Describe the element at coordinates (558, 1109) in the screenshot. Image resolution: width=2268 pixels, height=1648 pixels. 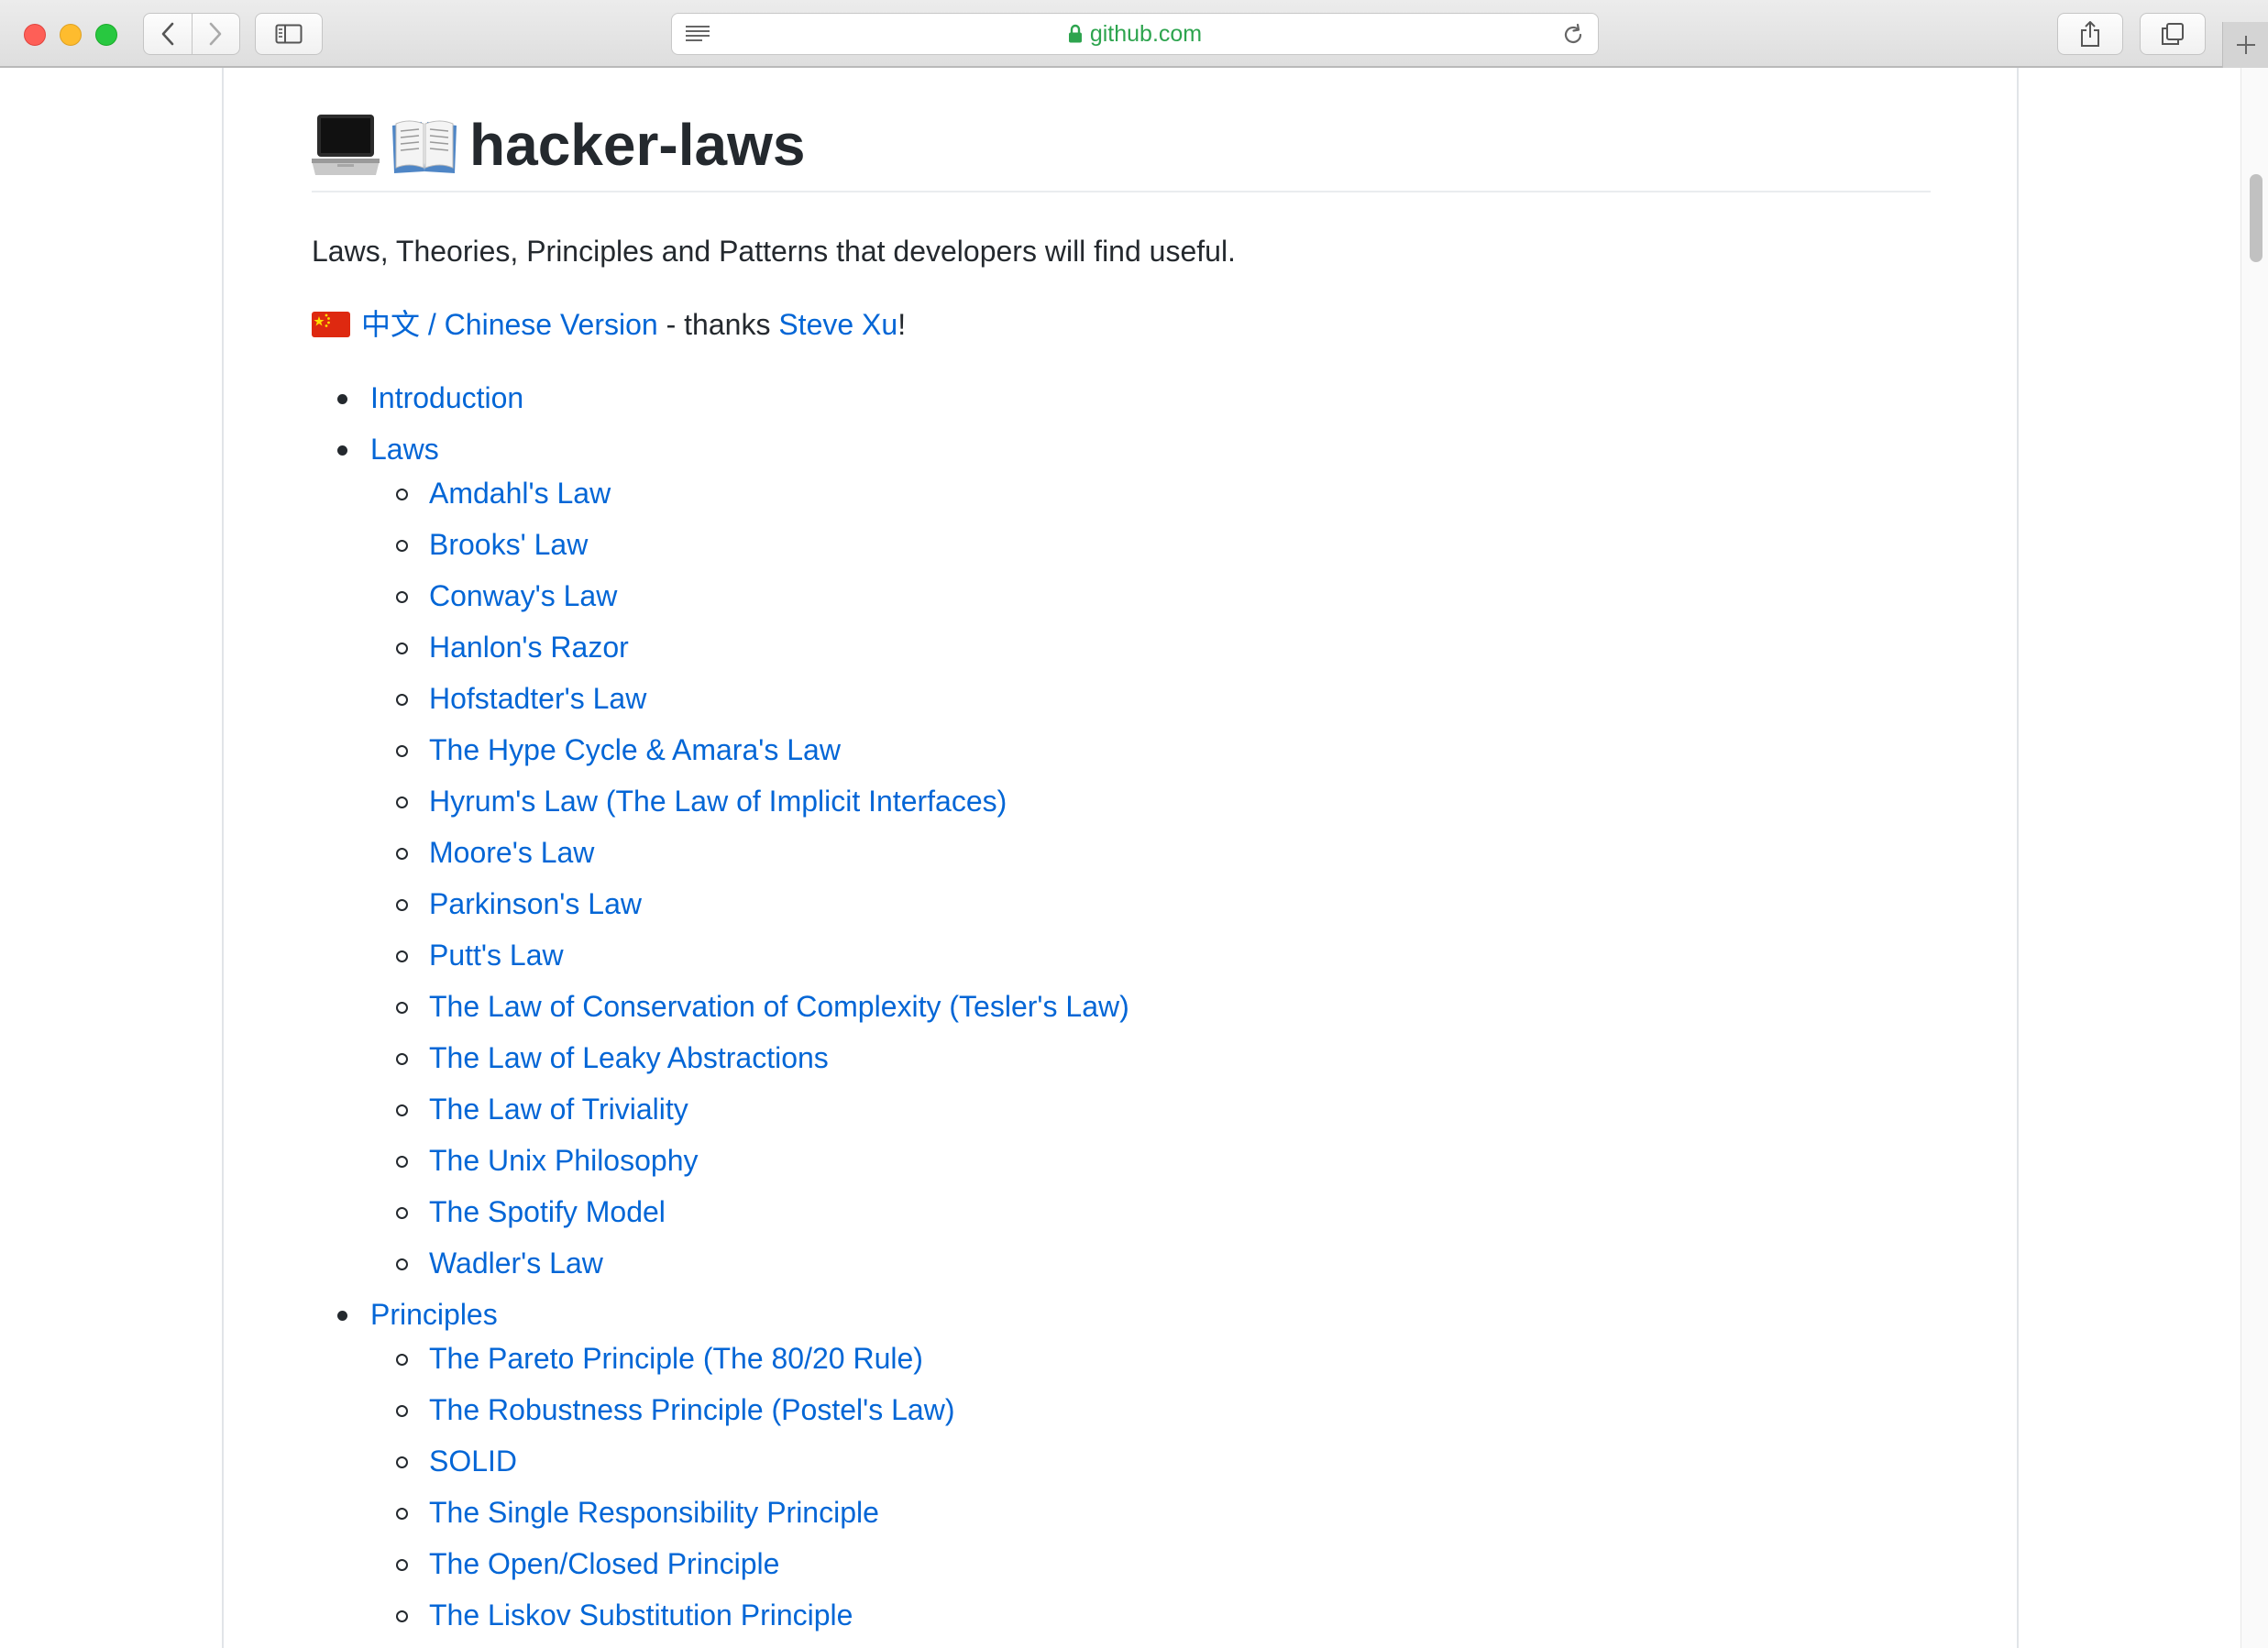
I see `toc-link: The Law of Triviality` at that location.